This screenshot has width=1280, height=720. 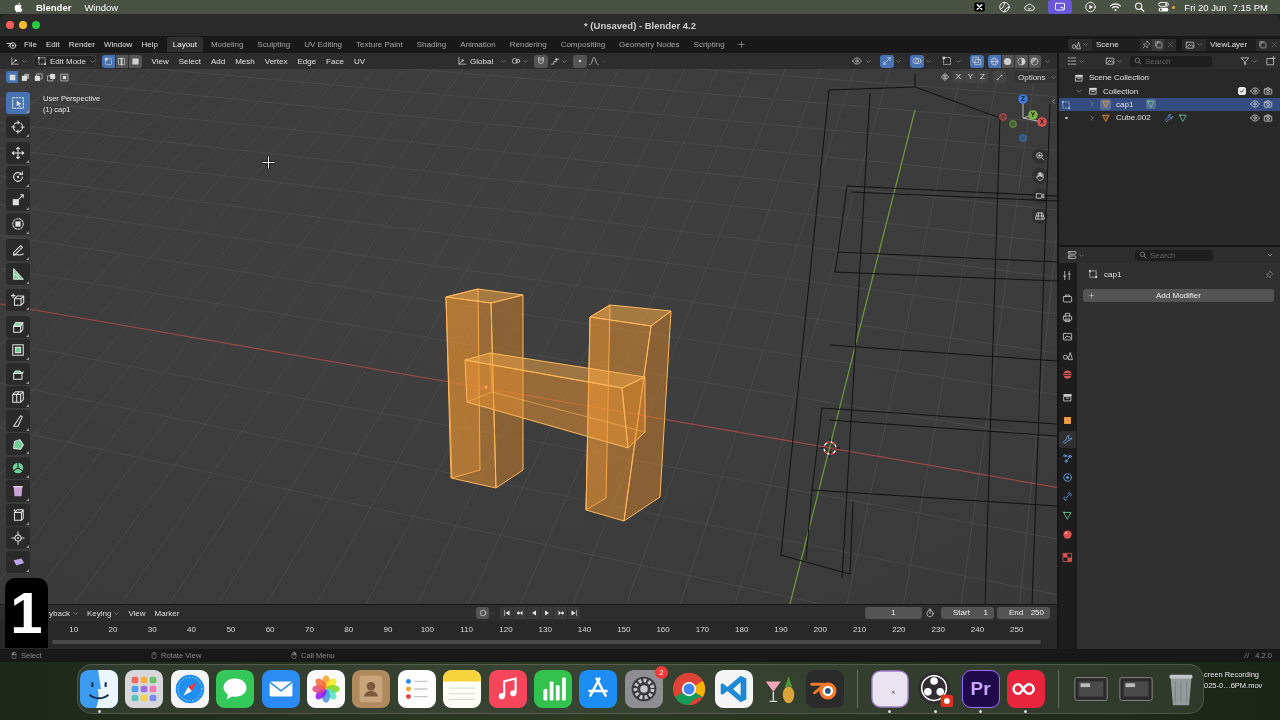 What do you see at coordinates (1169, 78) in the screenshot?
I see `outliner-item: Scene Collection` at bounding box center [1169, 78].